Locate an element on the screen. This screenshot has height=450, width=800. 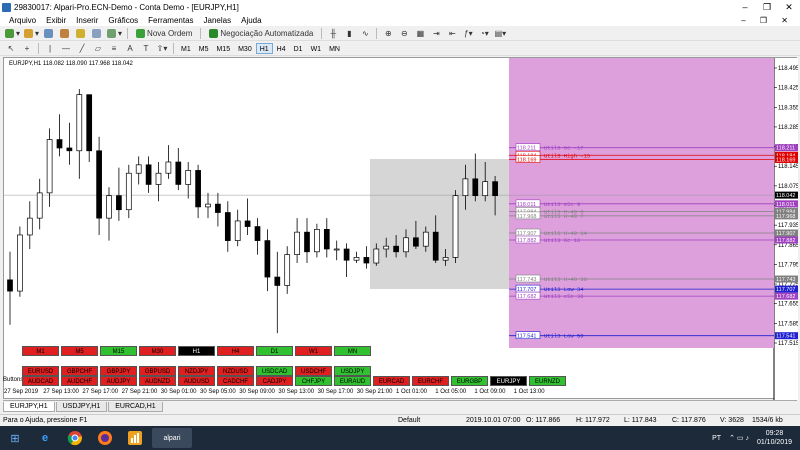
tile-windows-icon: ▦ is located at coordinates (420, 33).